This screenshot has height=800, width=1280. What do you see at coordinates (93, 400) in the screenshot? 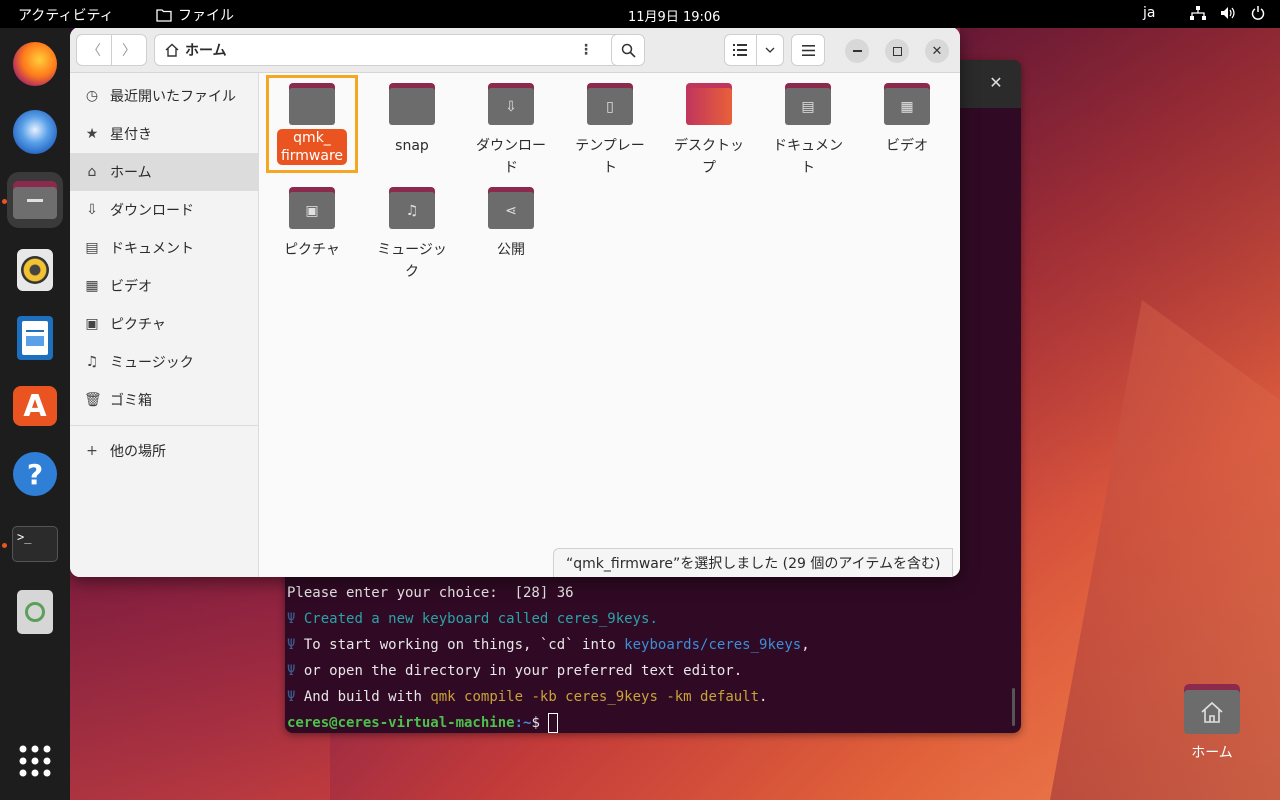
I see `trash-icon: 🗑` at bounding box center [93, 400].